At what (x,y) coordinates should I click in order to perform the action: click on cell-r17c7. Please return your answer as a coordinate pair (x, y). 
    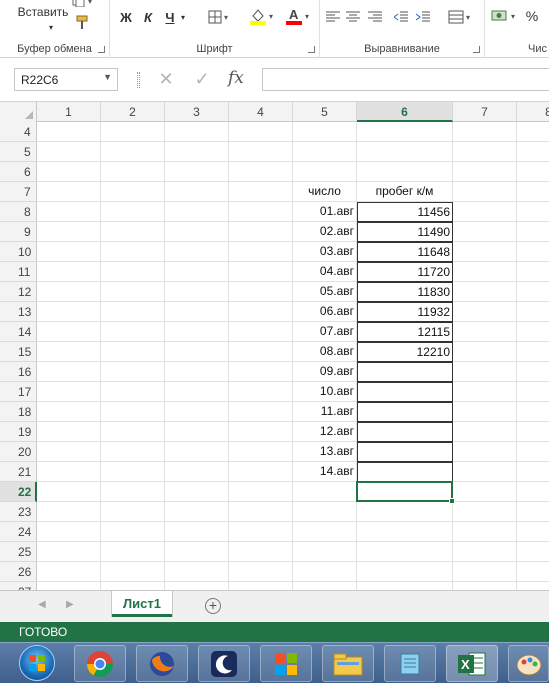
    Looking at the image, I should click on (485, 392).